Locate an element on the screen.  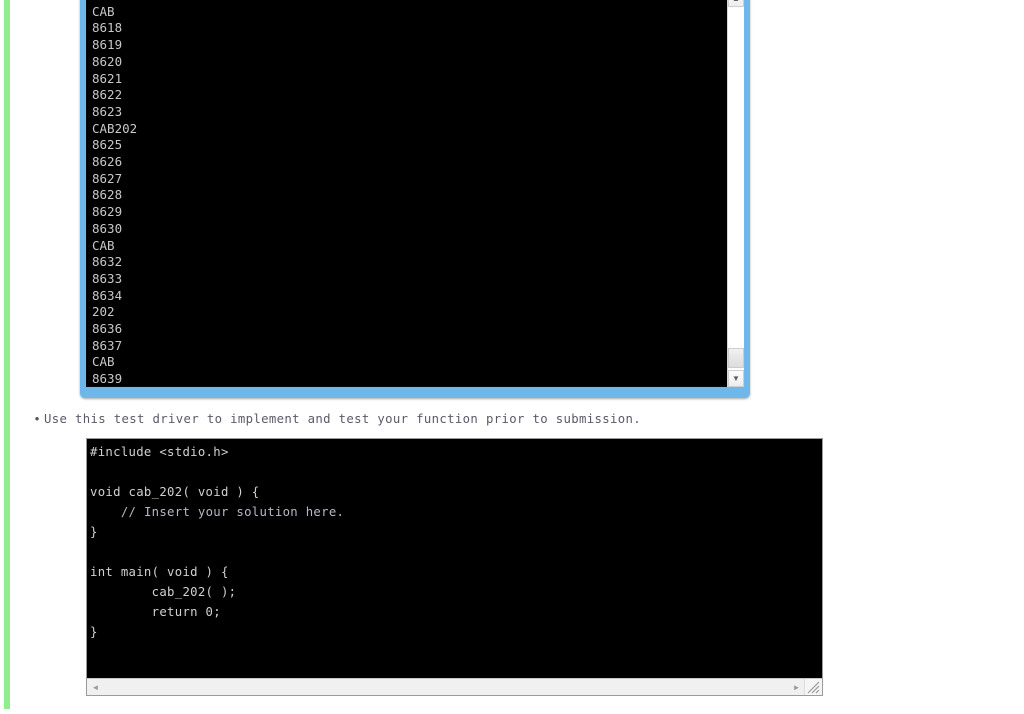
left-accent-stripe is located at coordinates (7, 354).